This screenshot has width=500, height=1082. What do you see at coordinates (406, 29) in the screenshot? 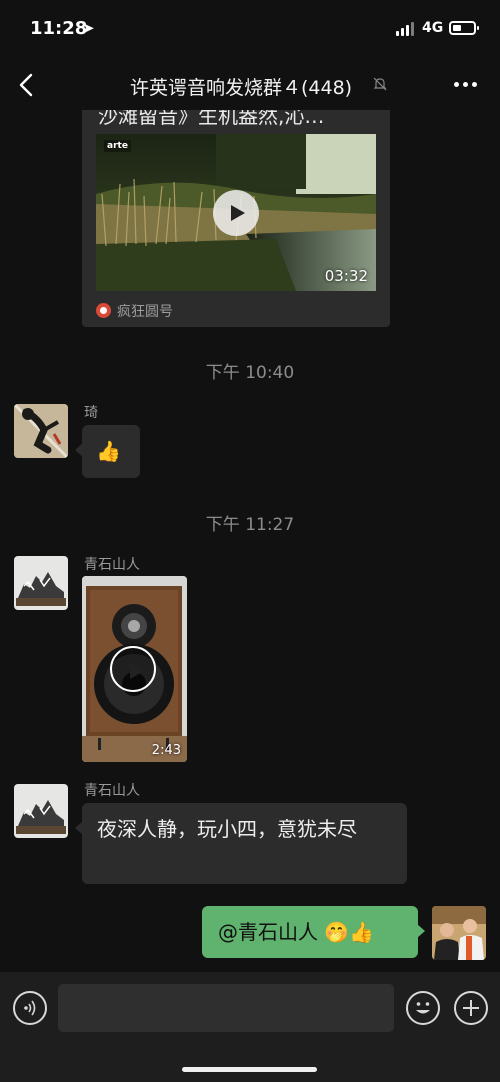
I see `signal-icon` at bounding box center [406, 29].